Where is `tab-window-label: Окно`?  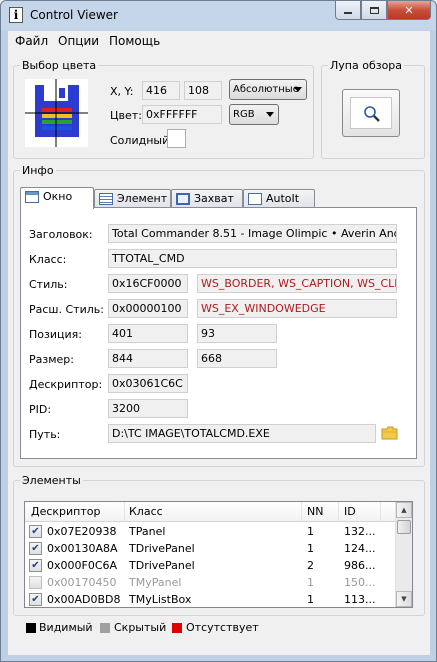
tab-window-label: Окно is located at coordinates (58, 196).